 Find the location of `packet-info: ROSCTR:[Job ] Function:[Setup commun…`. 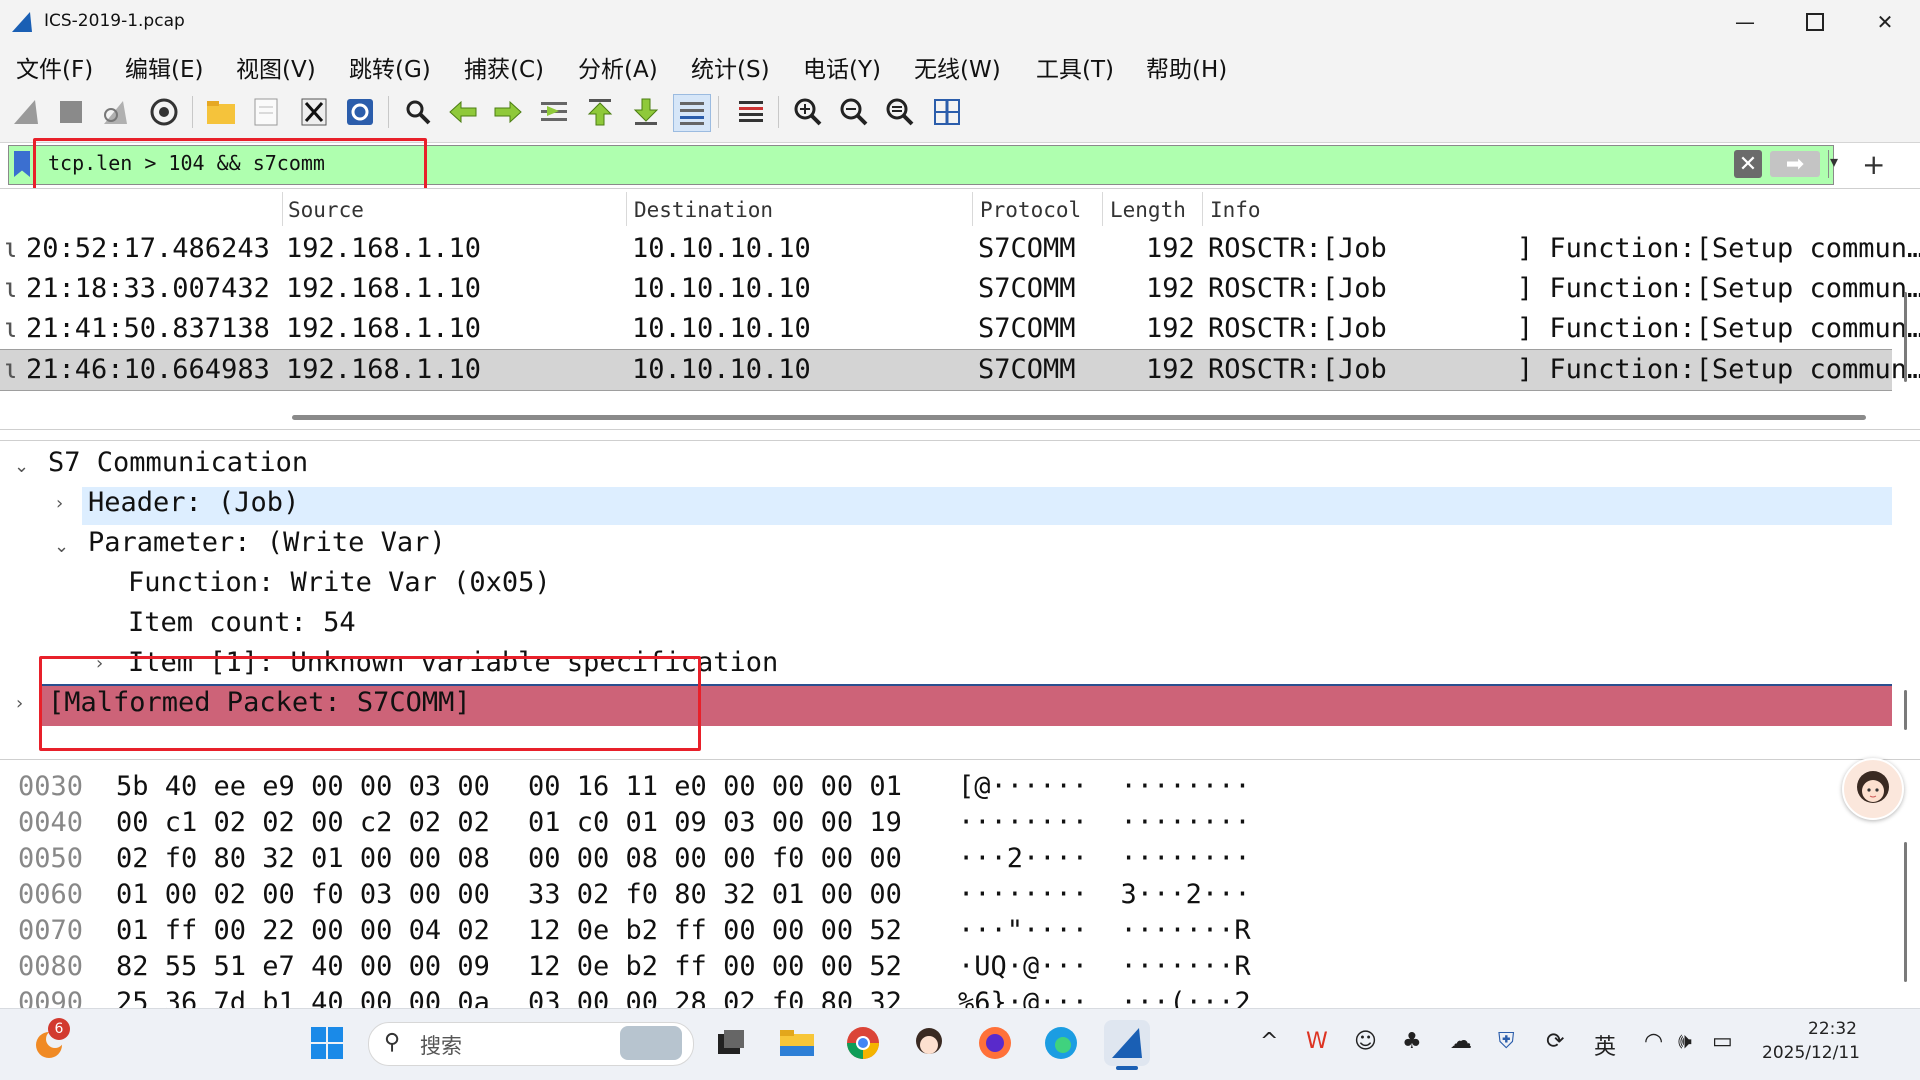

packet-info: ROSCTR:[Job ] Function:[Setup commun… is located at coordinates (1564, 369).